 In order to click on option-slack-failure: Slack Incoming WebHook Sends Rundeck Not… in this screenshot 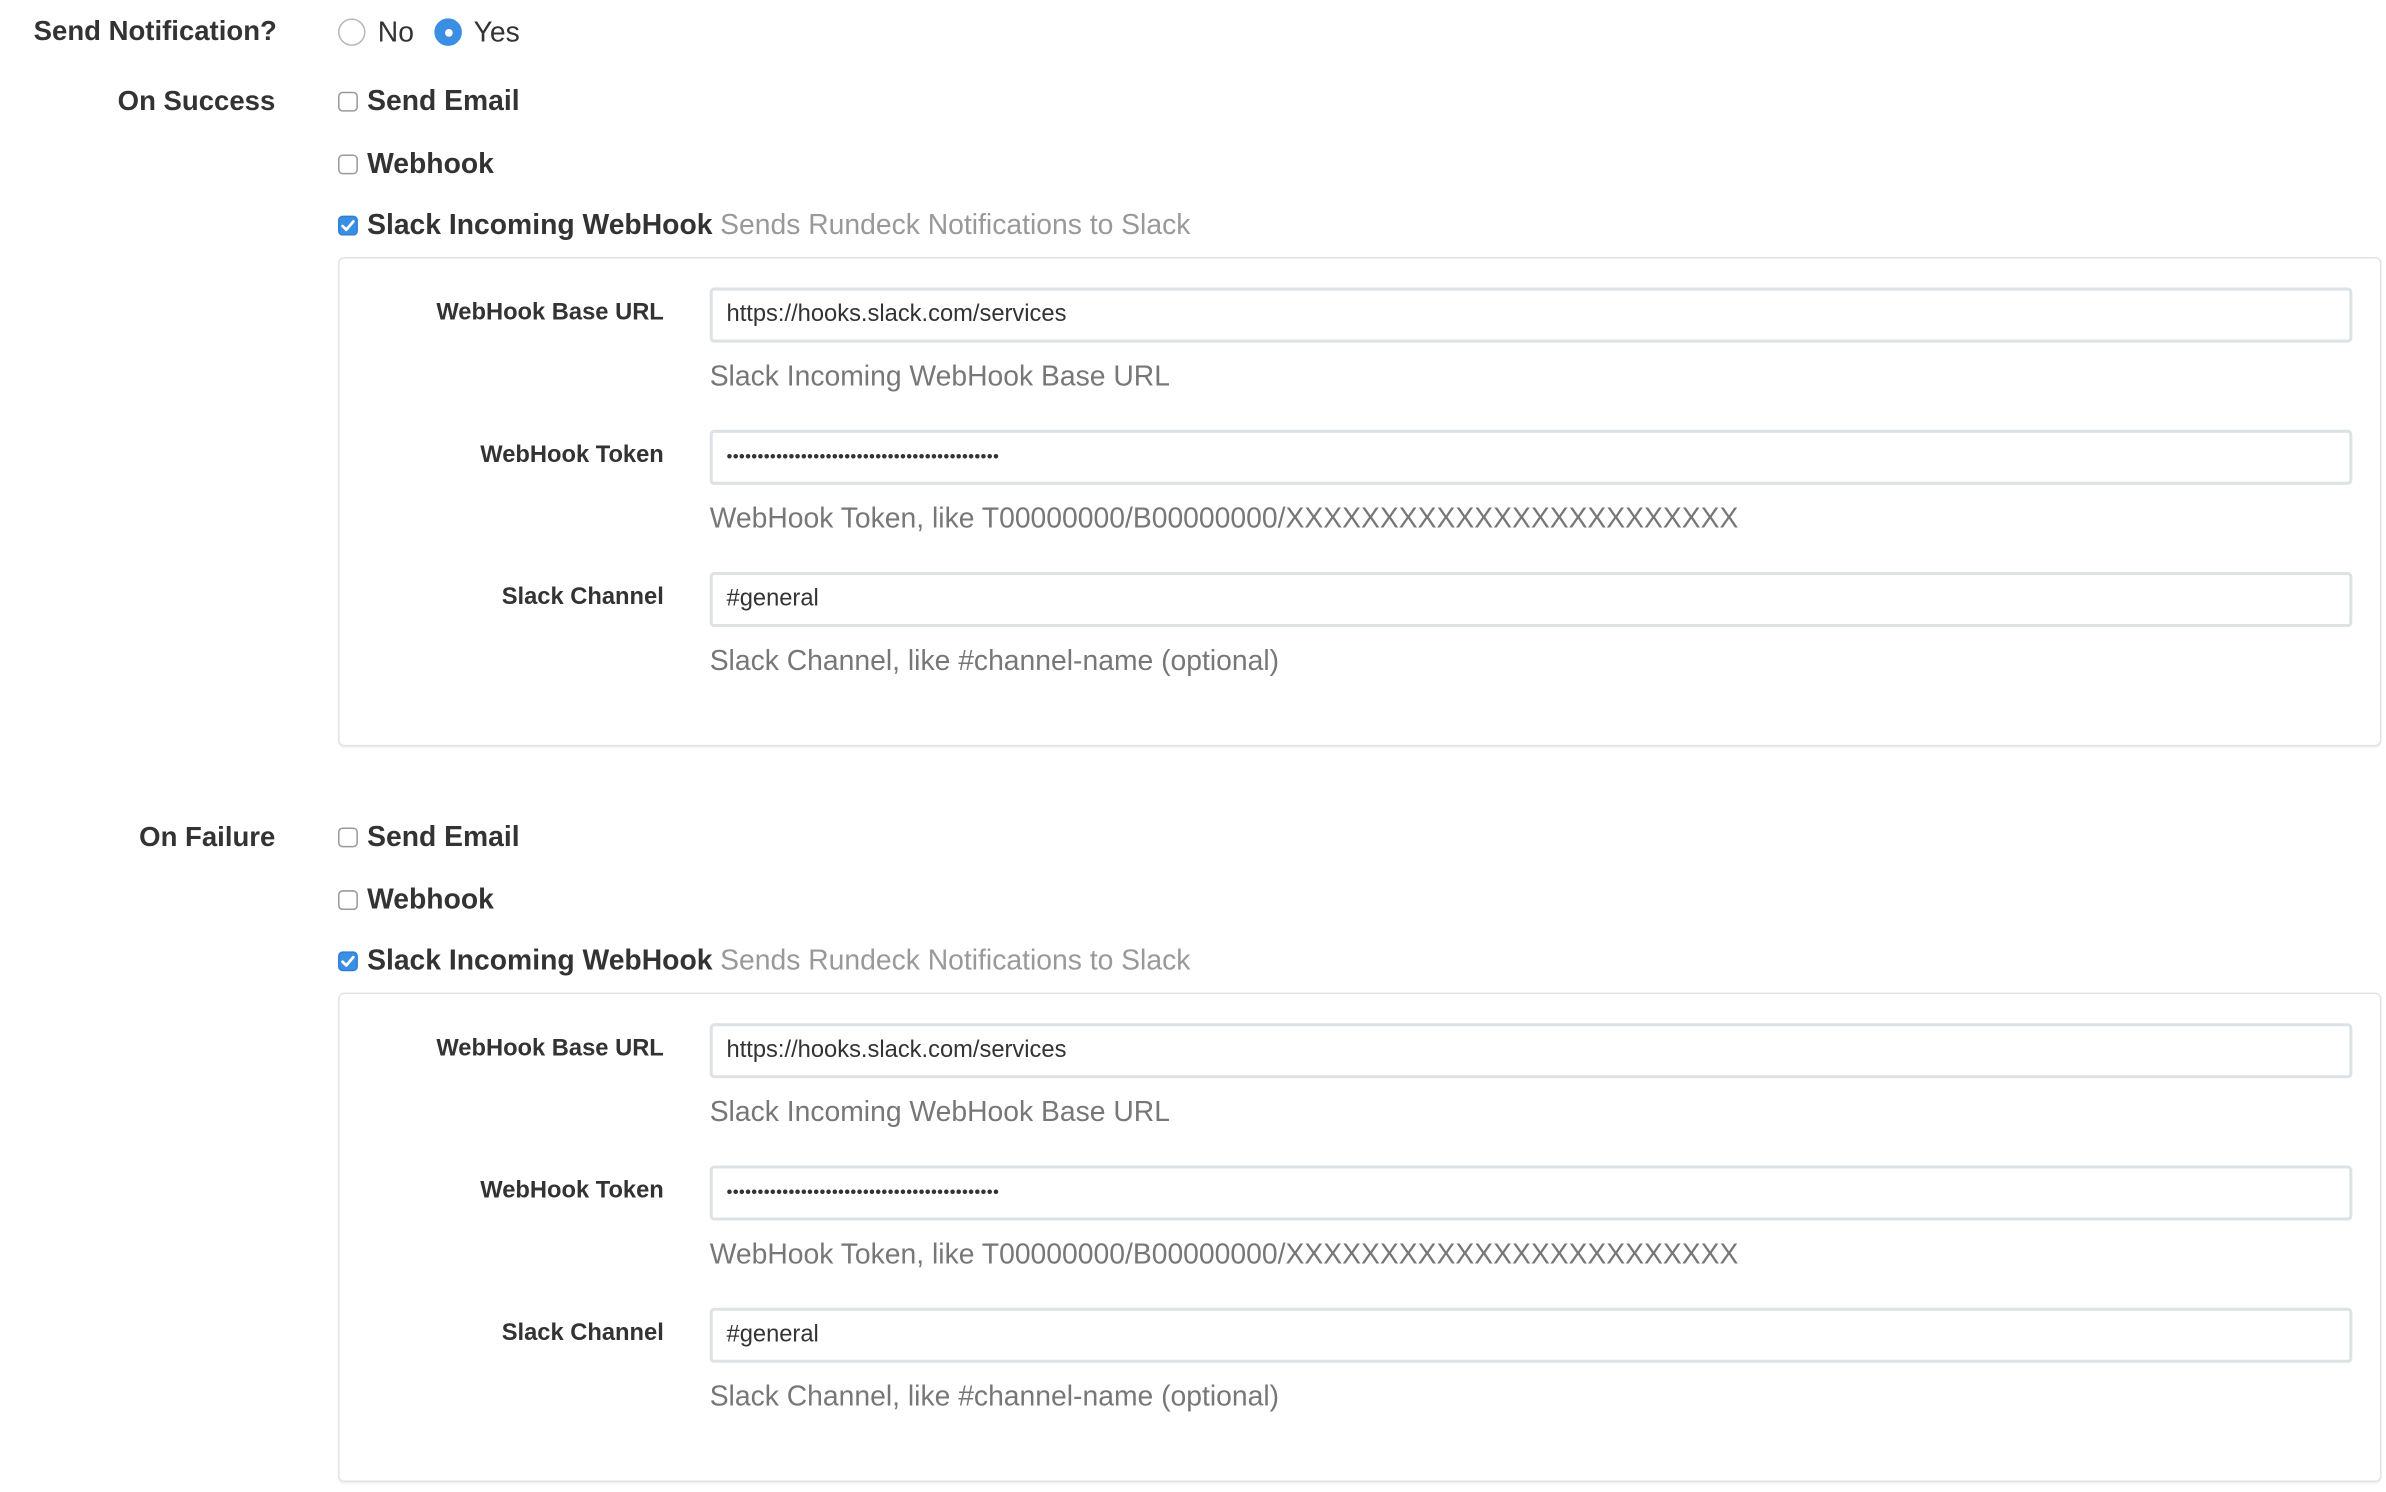, I will do `click(764, 961)`.